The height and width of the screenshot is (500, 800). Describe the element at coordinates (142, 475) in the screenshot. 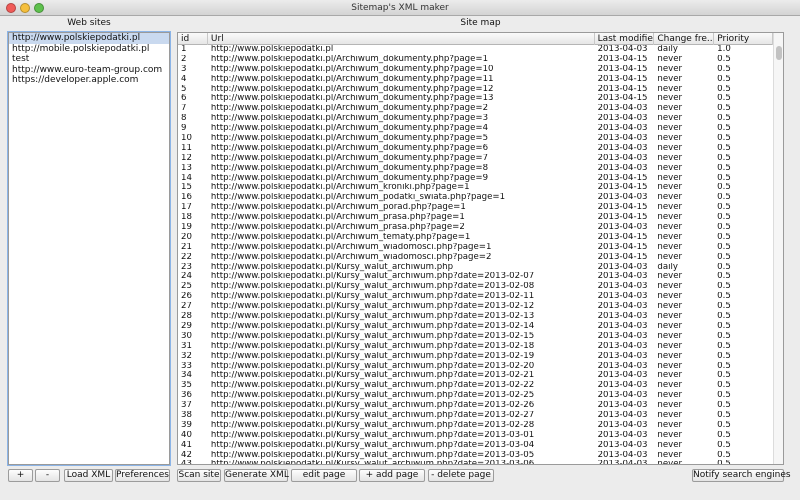

I see `preferences-button: Preferences` at that location.